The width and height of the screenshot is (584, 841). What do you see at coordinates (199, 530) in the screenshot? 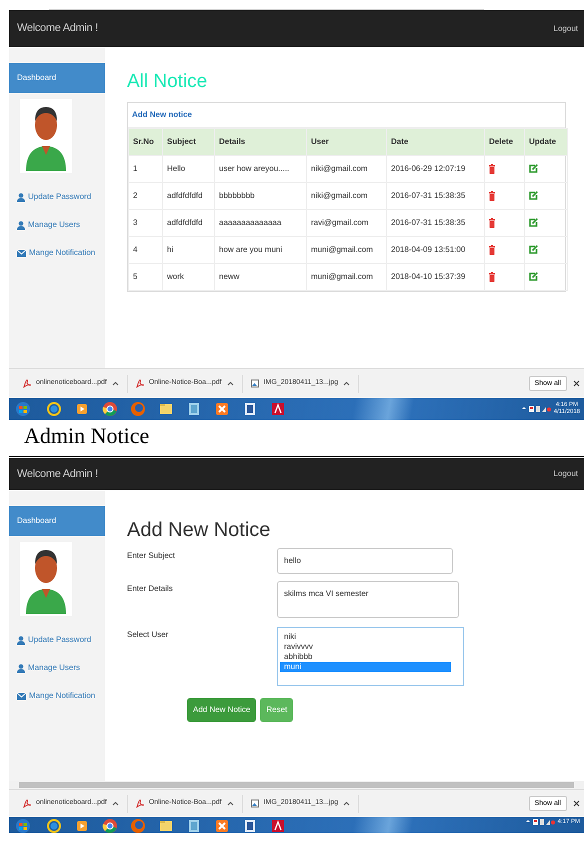
I see `page-title: Add New Notice` at bounding box center [199, 530].